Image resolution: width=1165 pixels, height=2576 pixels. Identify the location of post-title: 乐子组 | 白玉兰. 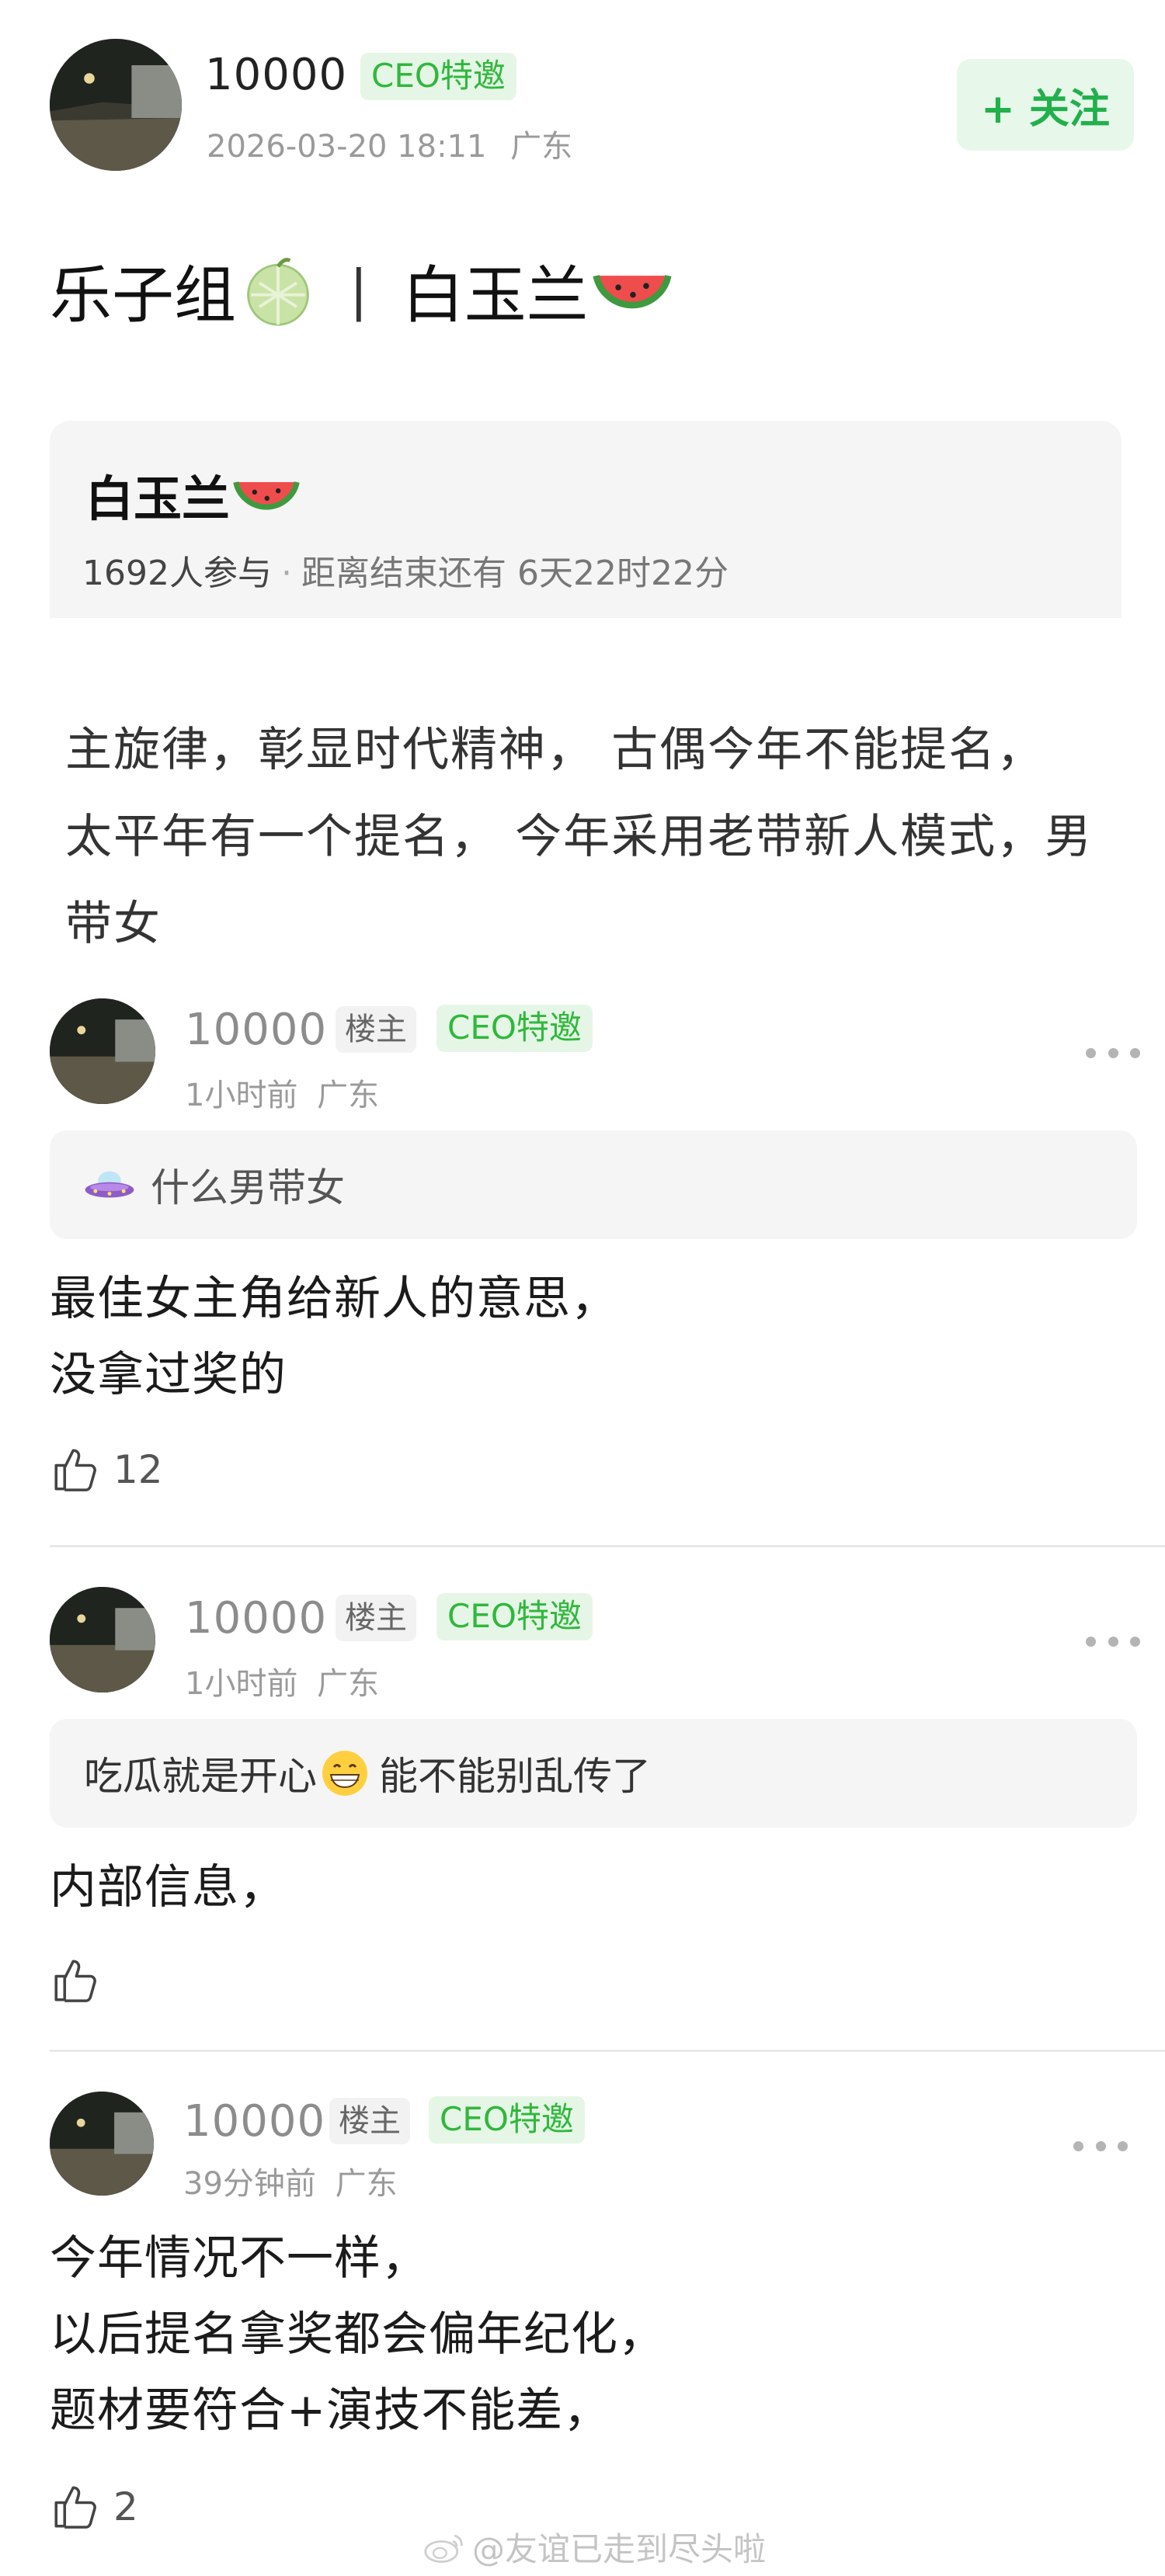
(361, 290).